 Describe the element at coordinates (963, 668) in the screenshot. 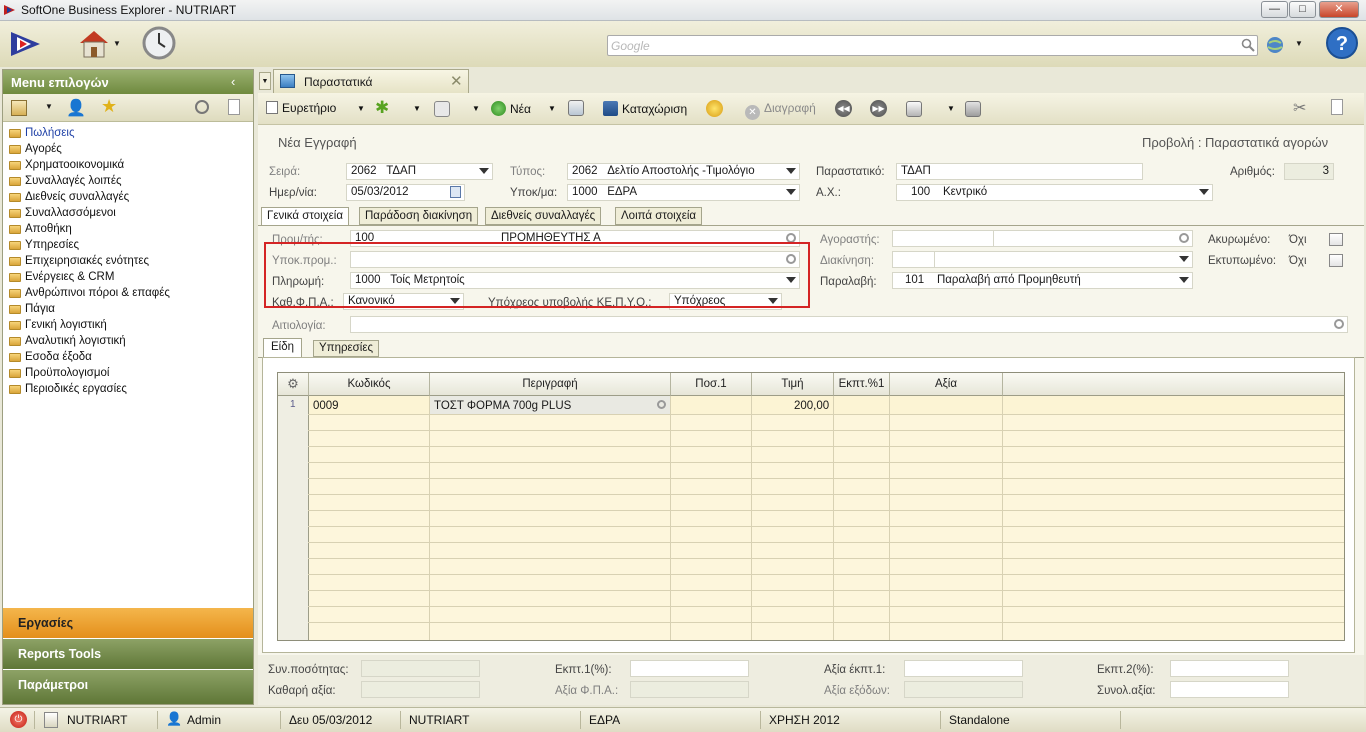

I see `discount1-value-field` at that location.